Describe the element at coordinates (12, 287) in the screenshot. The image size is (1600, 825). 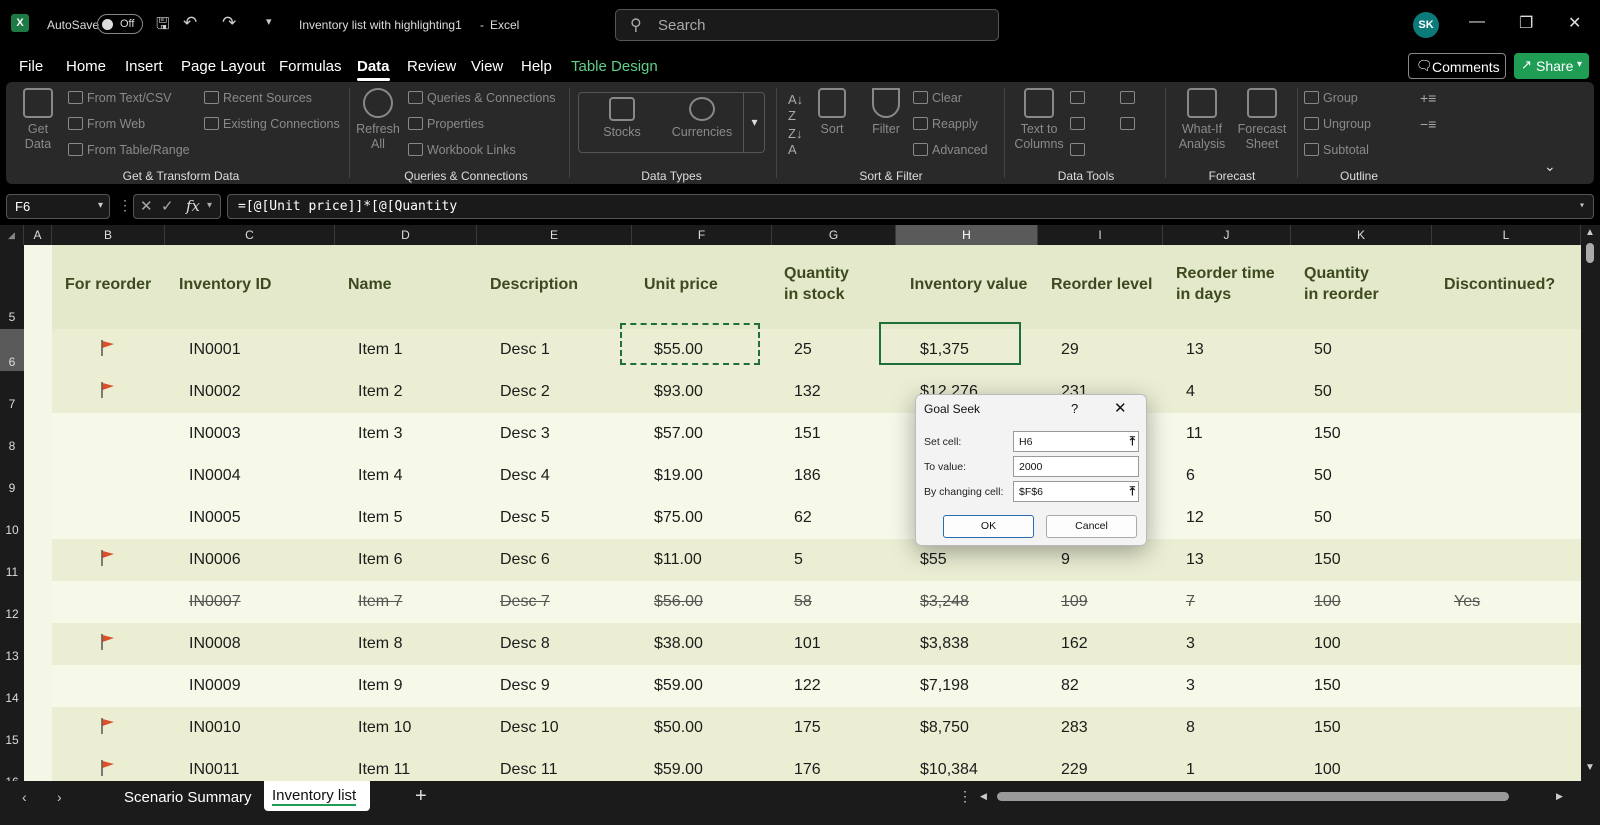
I see `row-header: 5` at that location.